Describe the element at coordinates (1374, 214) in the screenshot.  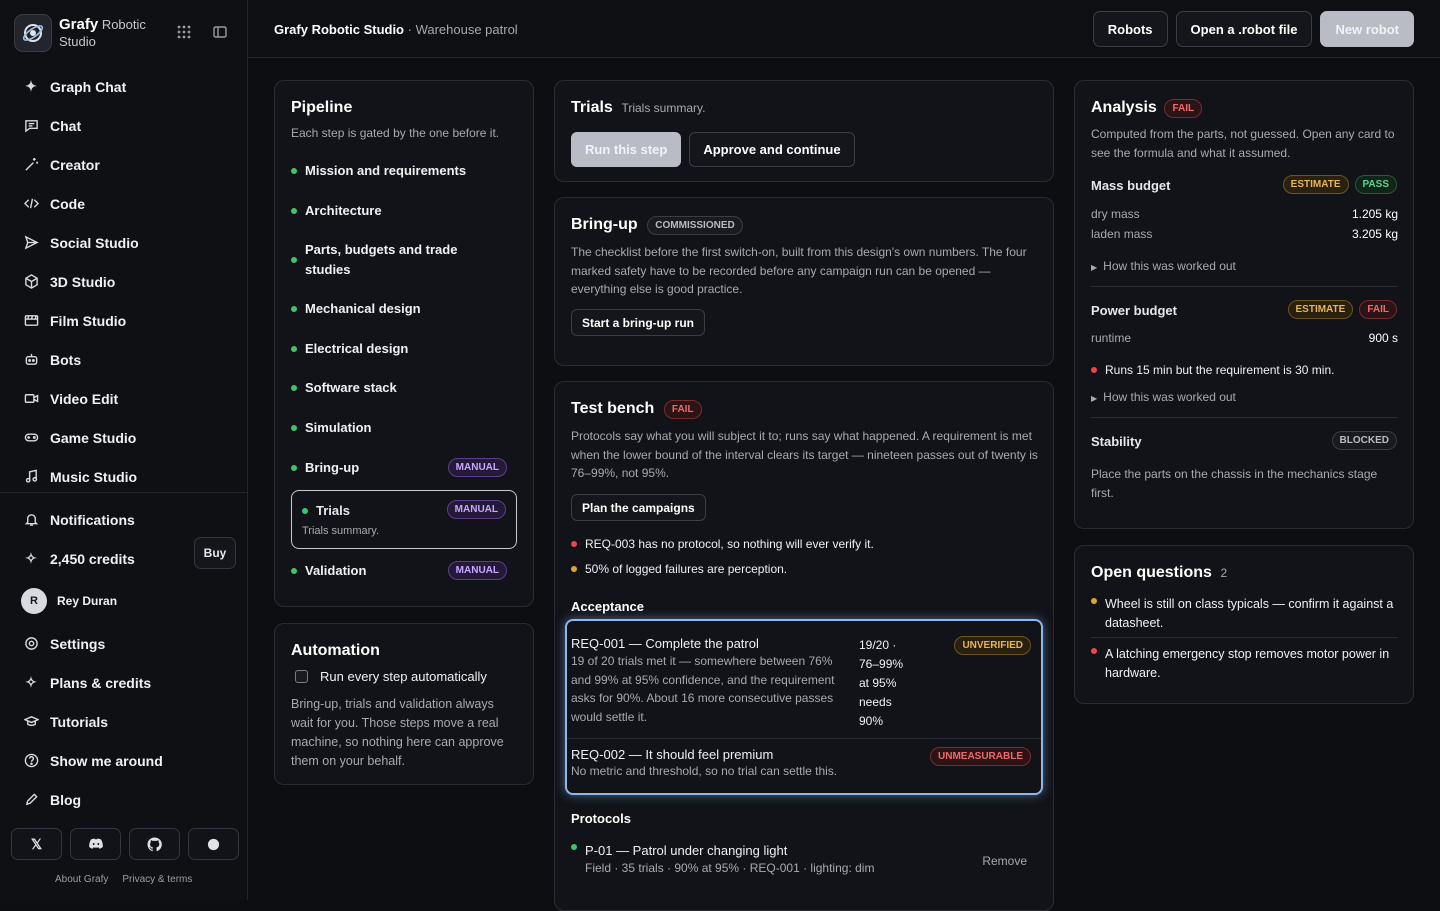
I see `dry-mass-value: 1.205 kg` at that location.